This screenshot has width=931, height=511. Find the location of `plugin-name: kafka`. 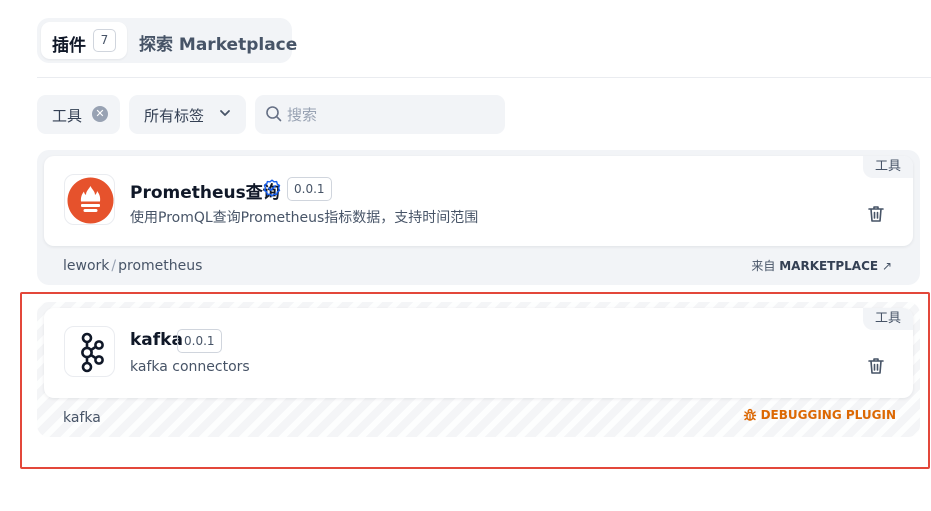

plugin-name: kafka is located at coordinates (156, 340).